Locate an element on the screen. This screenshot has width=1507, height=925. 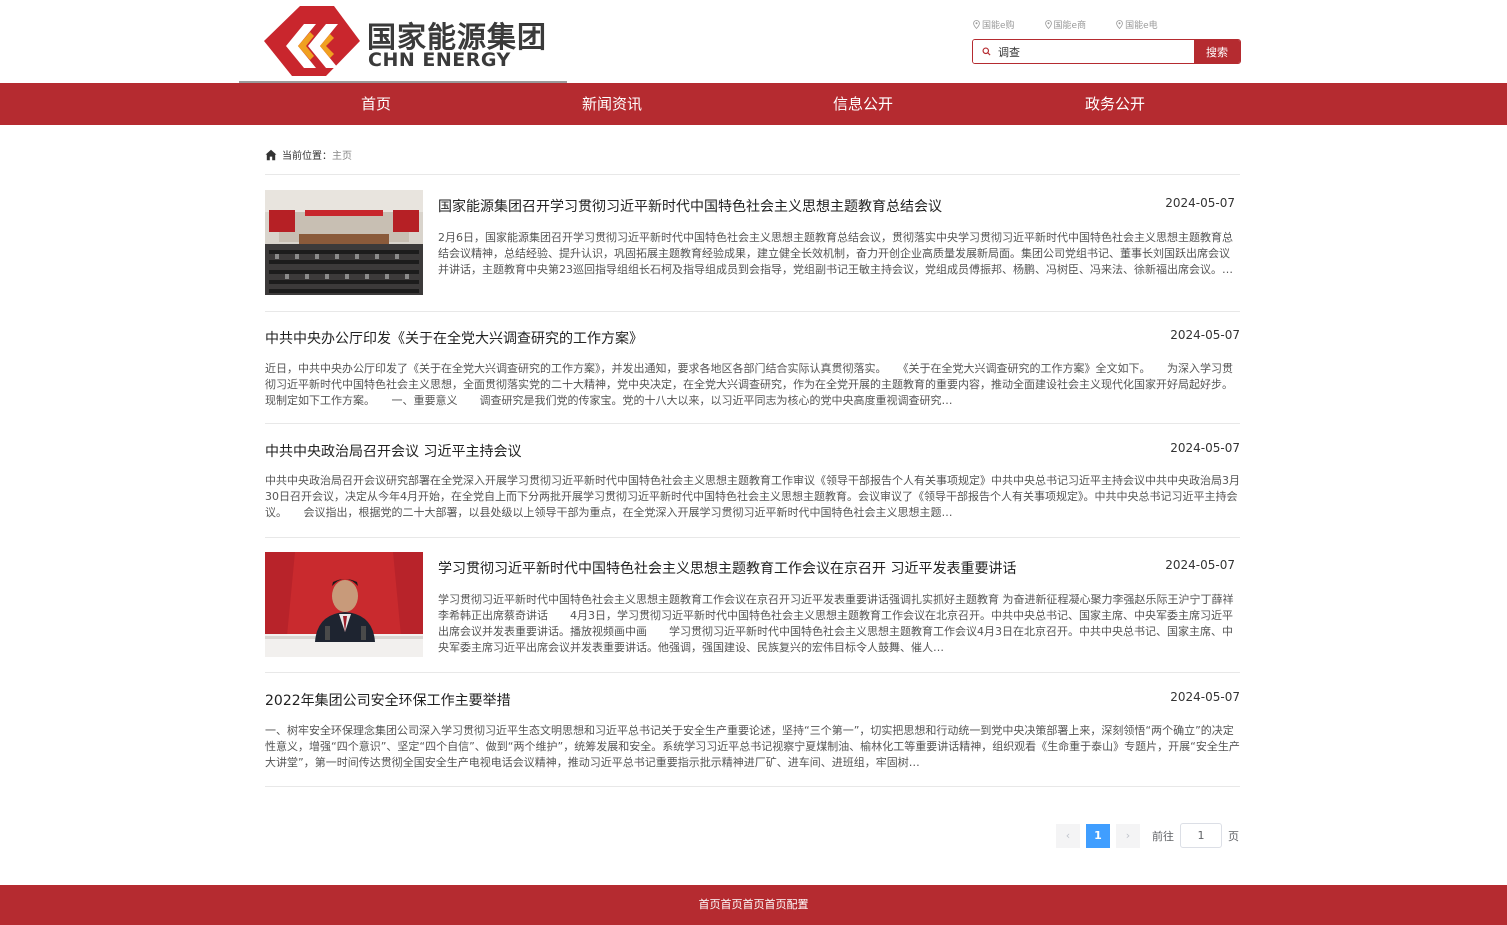
pagination-goto-input is located at coordinates (1201, 835).